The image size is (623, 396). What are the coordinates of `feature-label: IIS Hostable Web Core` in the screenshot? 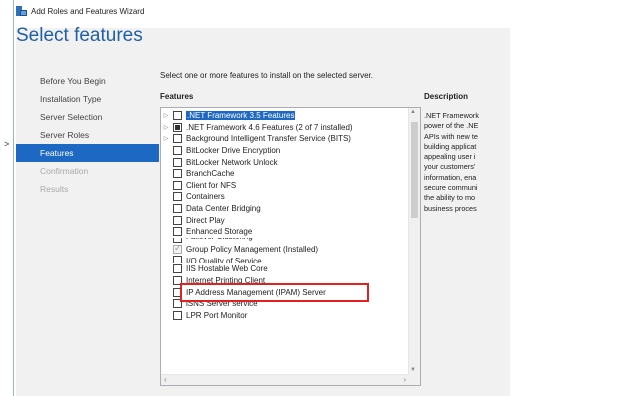 It's located at (227, 269).